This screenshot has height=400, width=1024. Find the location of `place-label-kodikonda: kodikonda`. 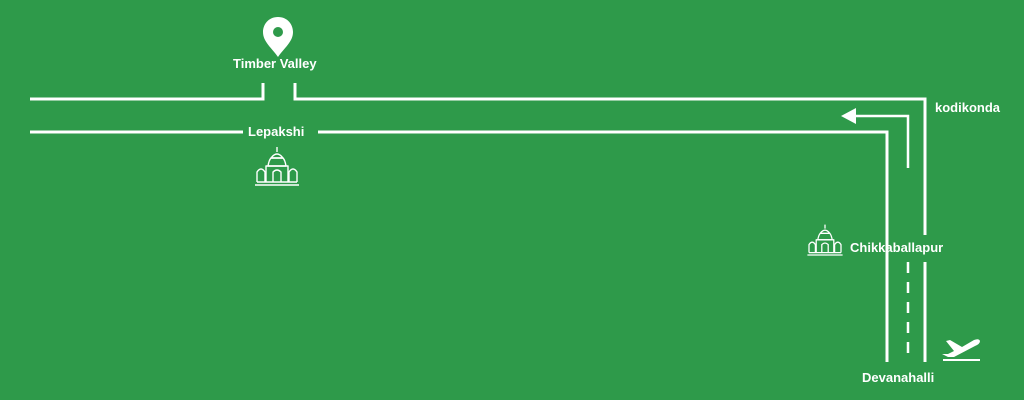

place-label-kodikonda: kodikonda is located at coordinates (968, 107).